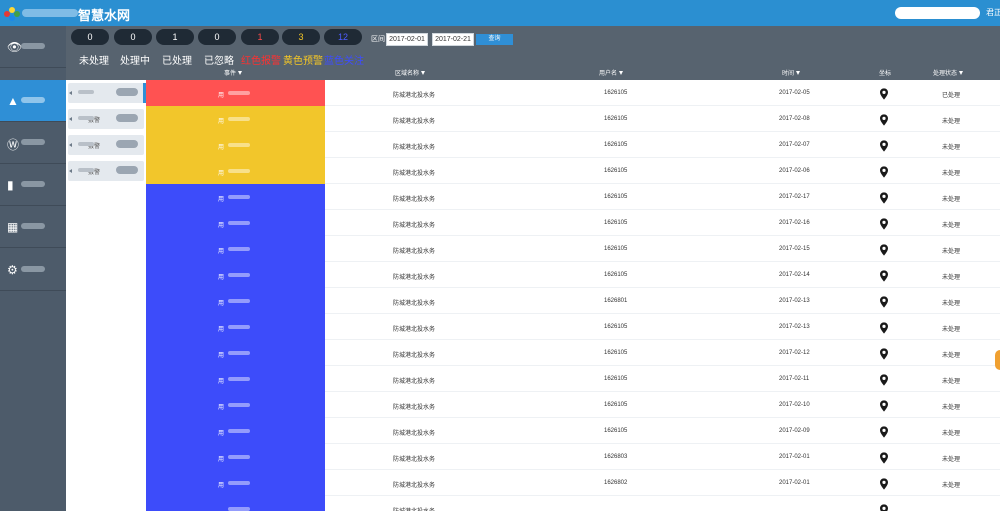  I want to click on count-badge: 12, so click(343, 37).